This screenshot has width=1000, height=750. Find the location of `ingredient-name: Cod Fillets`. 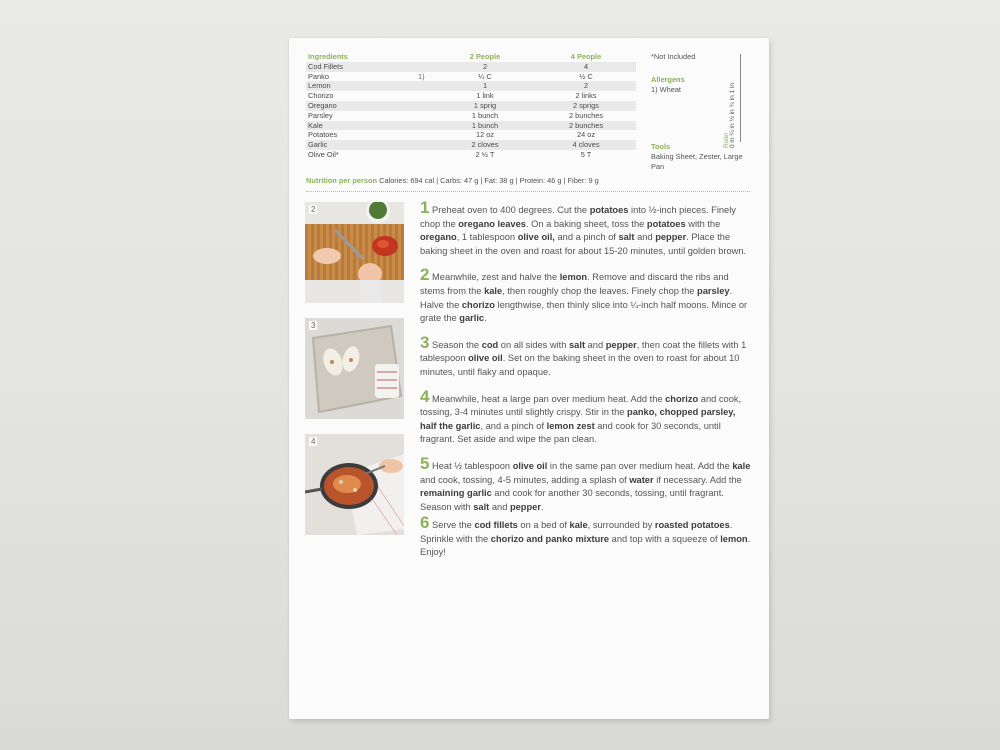

ingredient-name: Cod Fillets is located at coordinates (325, 66).